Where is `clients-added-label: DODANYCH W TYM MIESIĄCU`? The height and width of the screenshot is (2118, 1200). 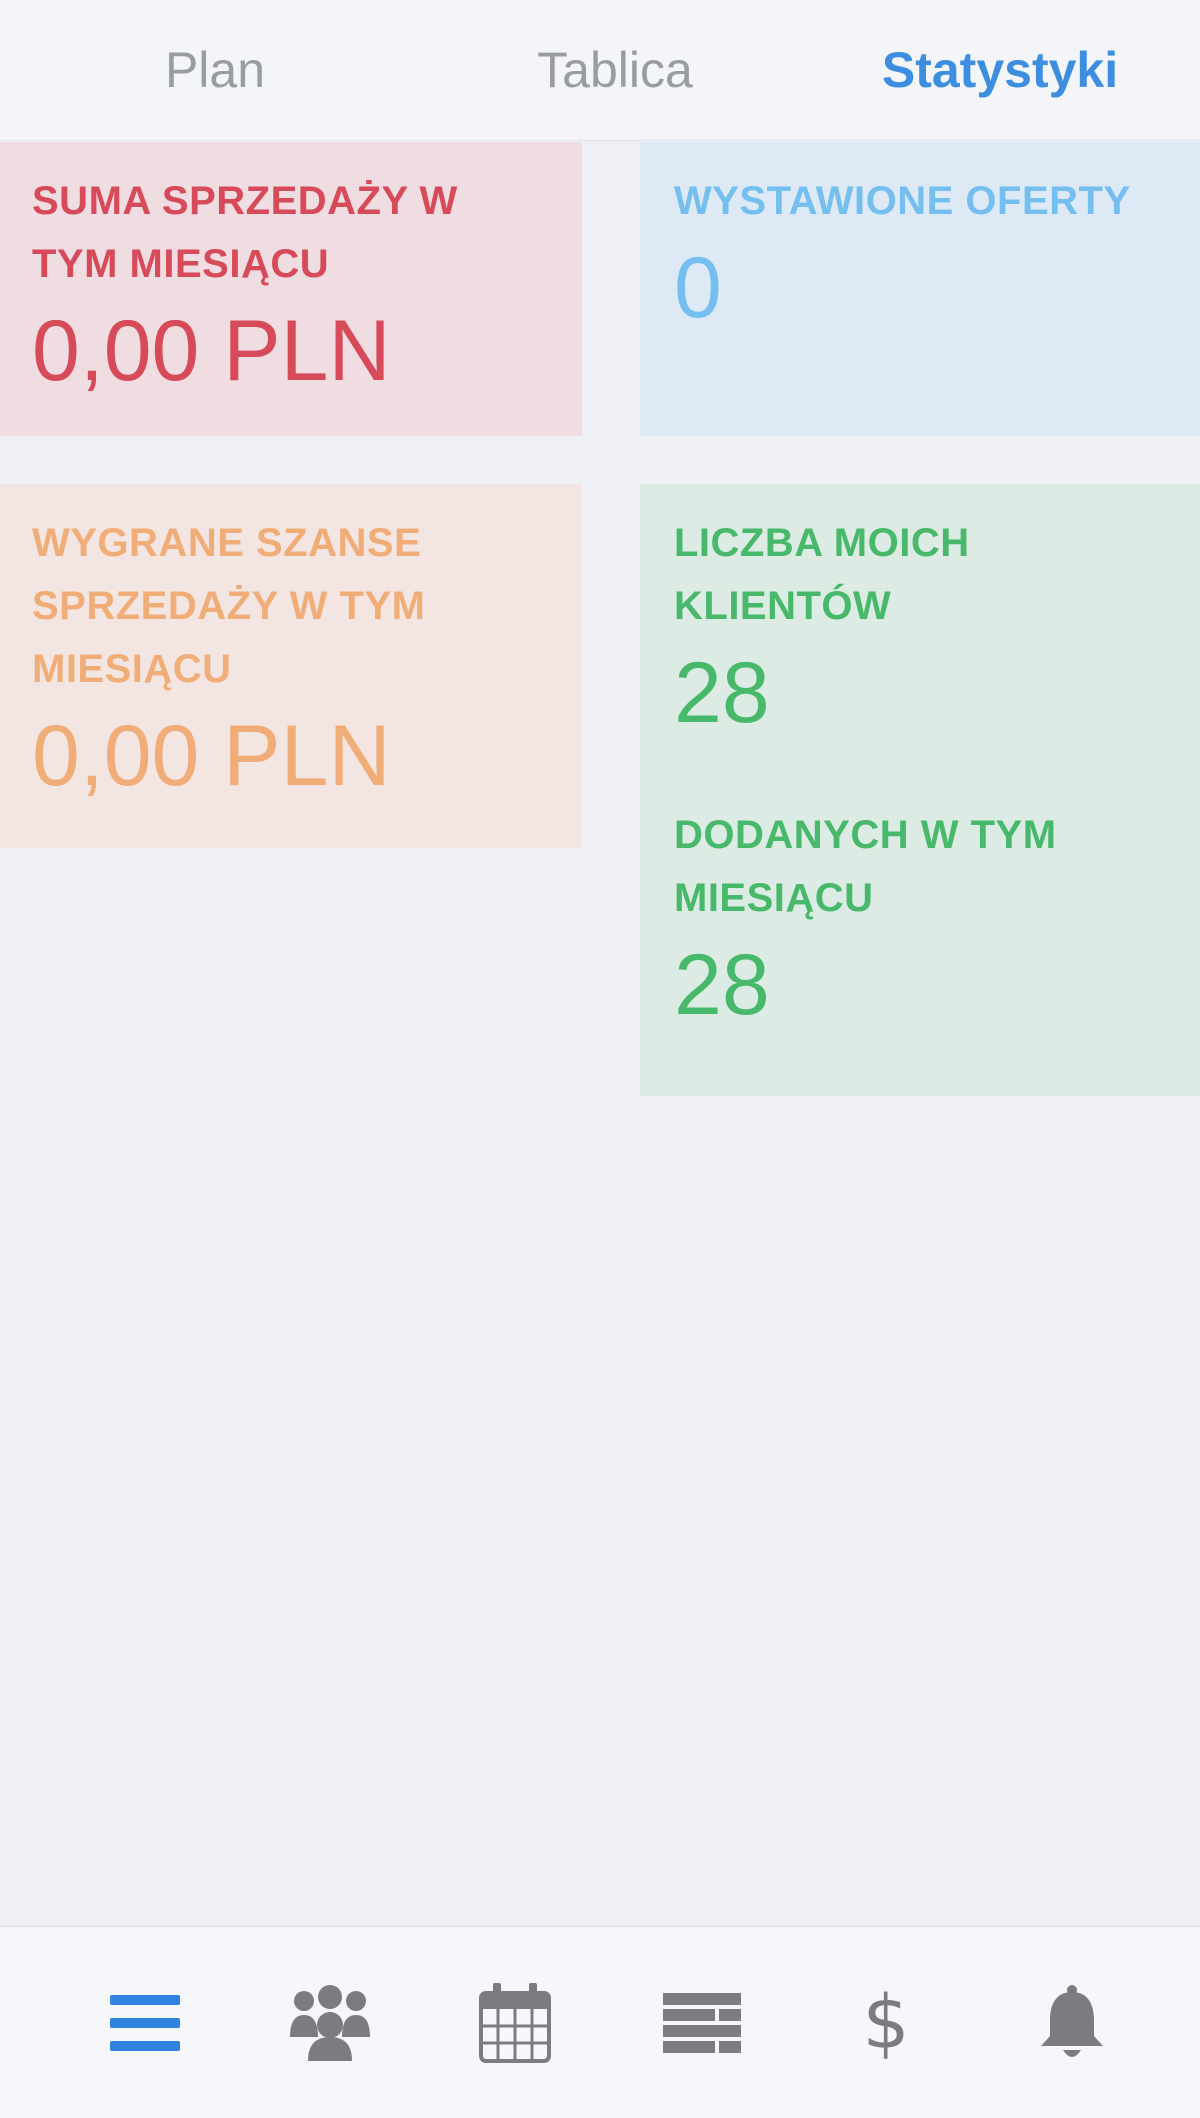
clients-added-label: DODANYCH W TYM MIESIĄCU is located at coordinates (865, 866).